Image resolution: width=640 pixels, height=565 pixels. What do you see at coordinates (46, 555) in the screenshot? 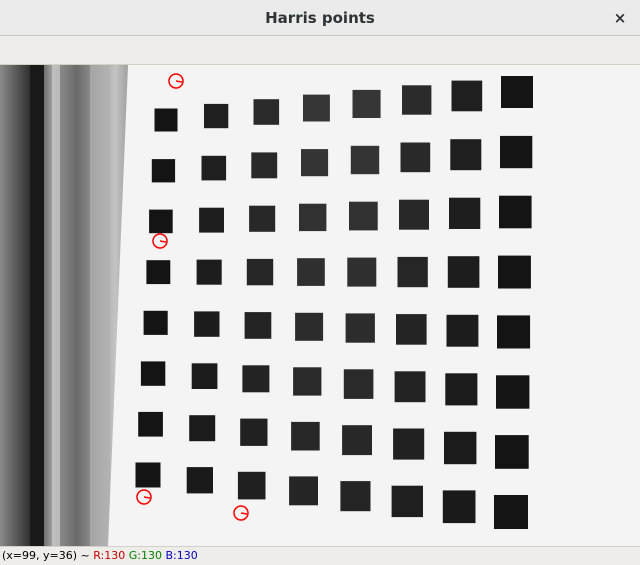
I see `status-coordinates: (x=99, y=36) ~` at bounding box center [46, 555].